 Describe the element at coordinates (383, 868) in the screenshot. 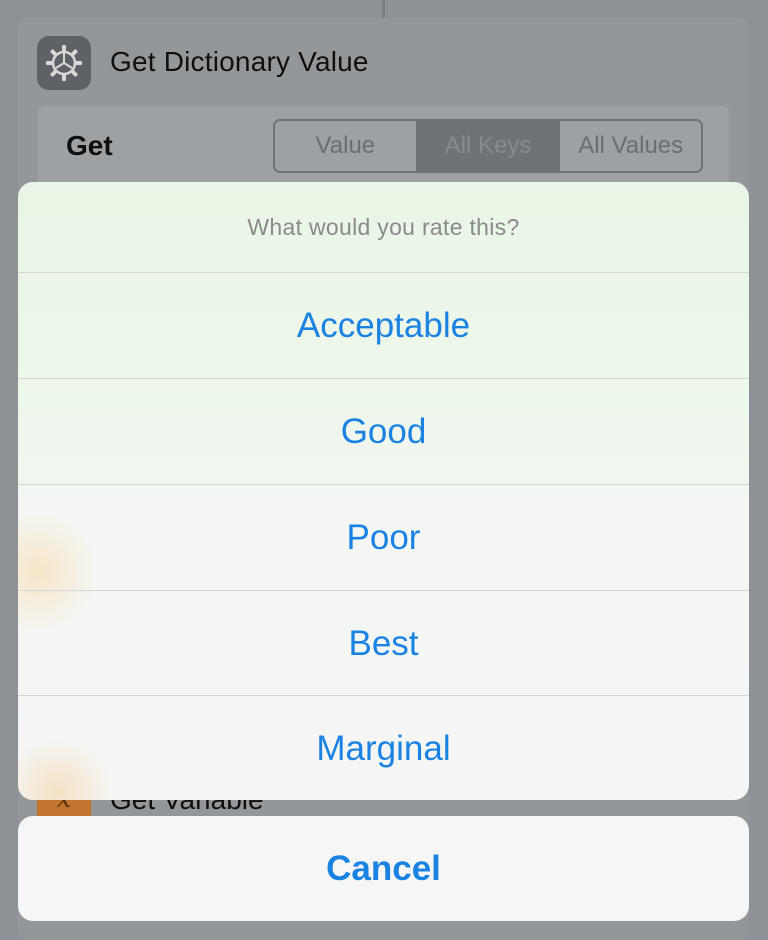

I see `cancel-button: Cancel` at that location.